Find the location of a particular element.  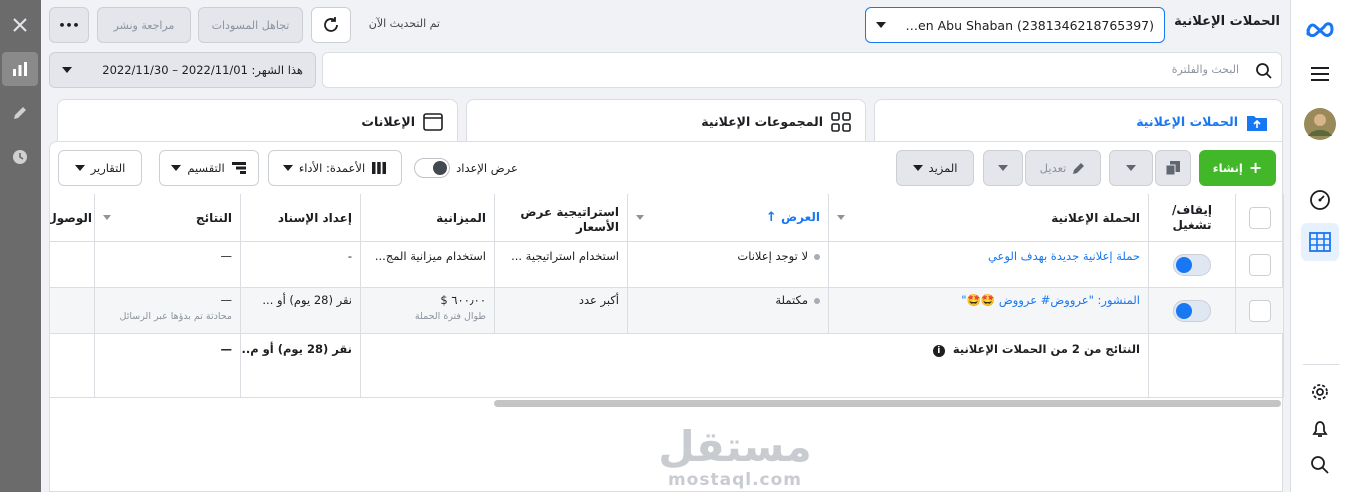

page-title: الحملات الإعلانية is located at coordinates (1227, 21).